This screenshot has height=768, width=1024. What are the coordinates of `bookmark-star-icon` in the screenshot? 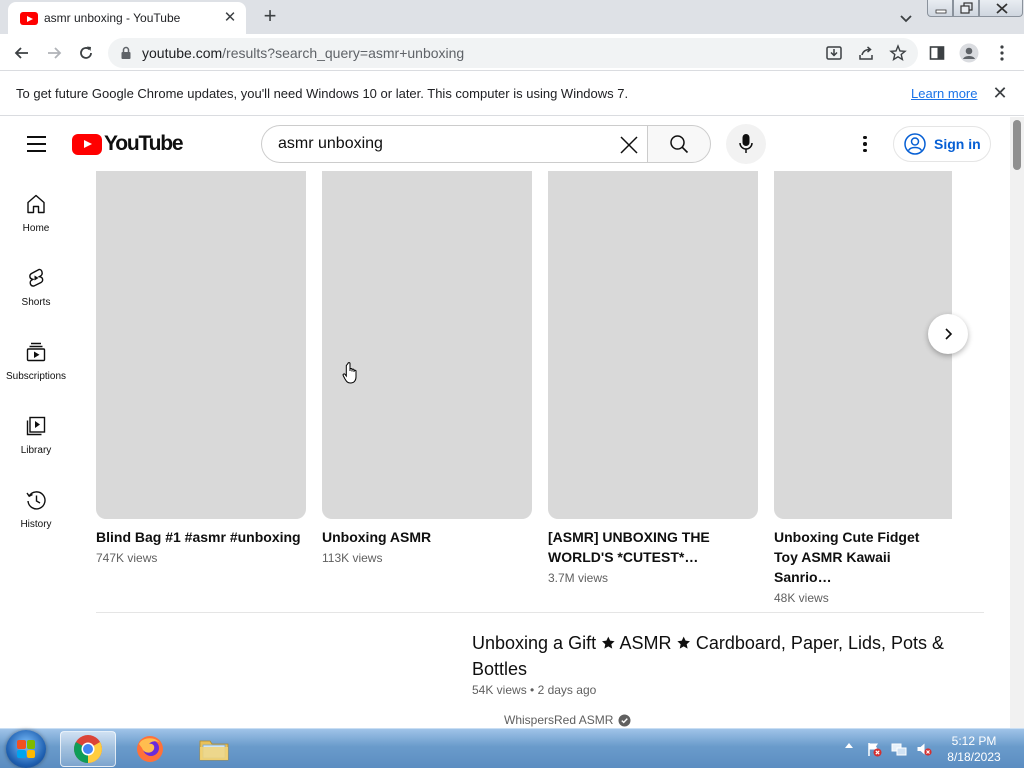 It's located at (898, 53).